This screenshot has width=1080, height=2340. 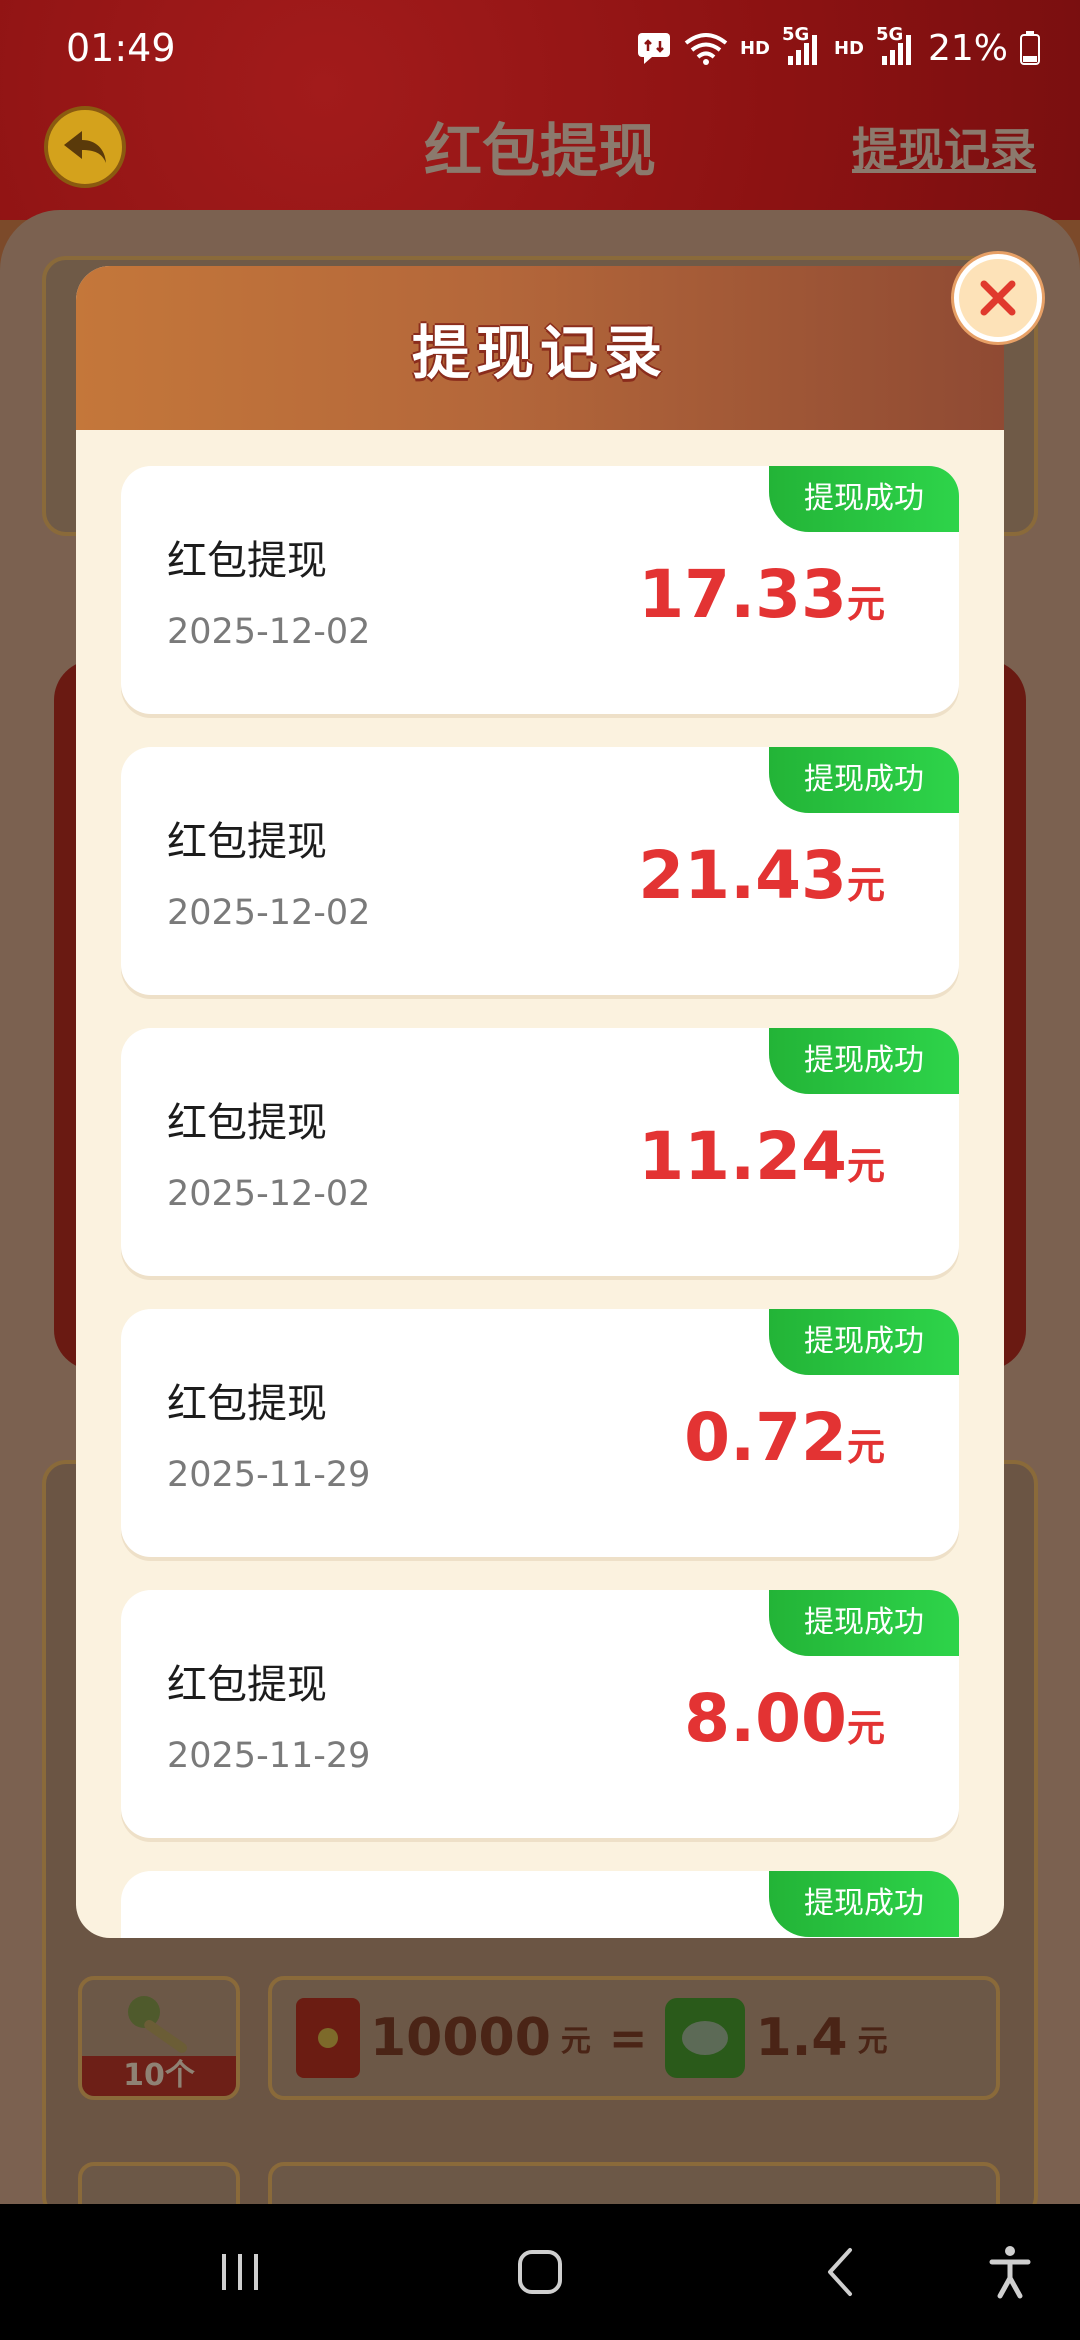 I want to click on signal-1: 5G, so click(x=802, y=45).